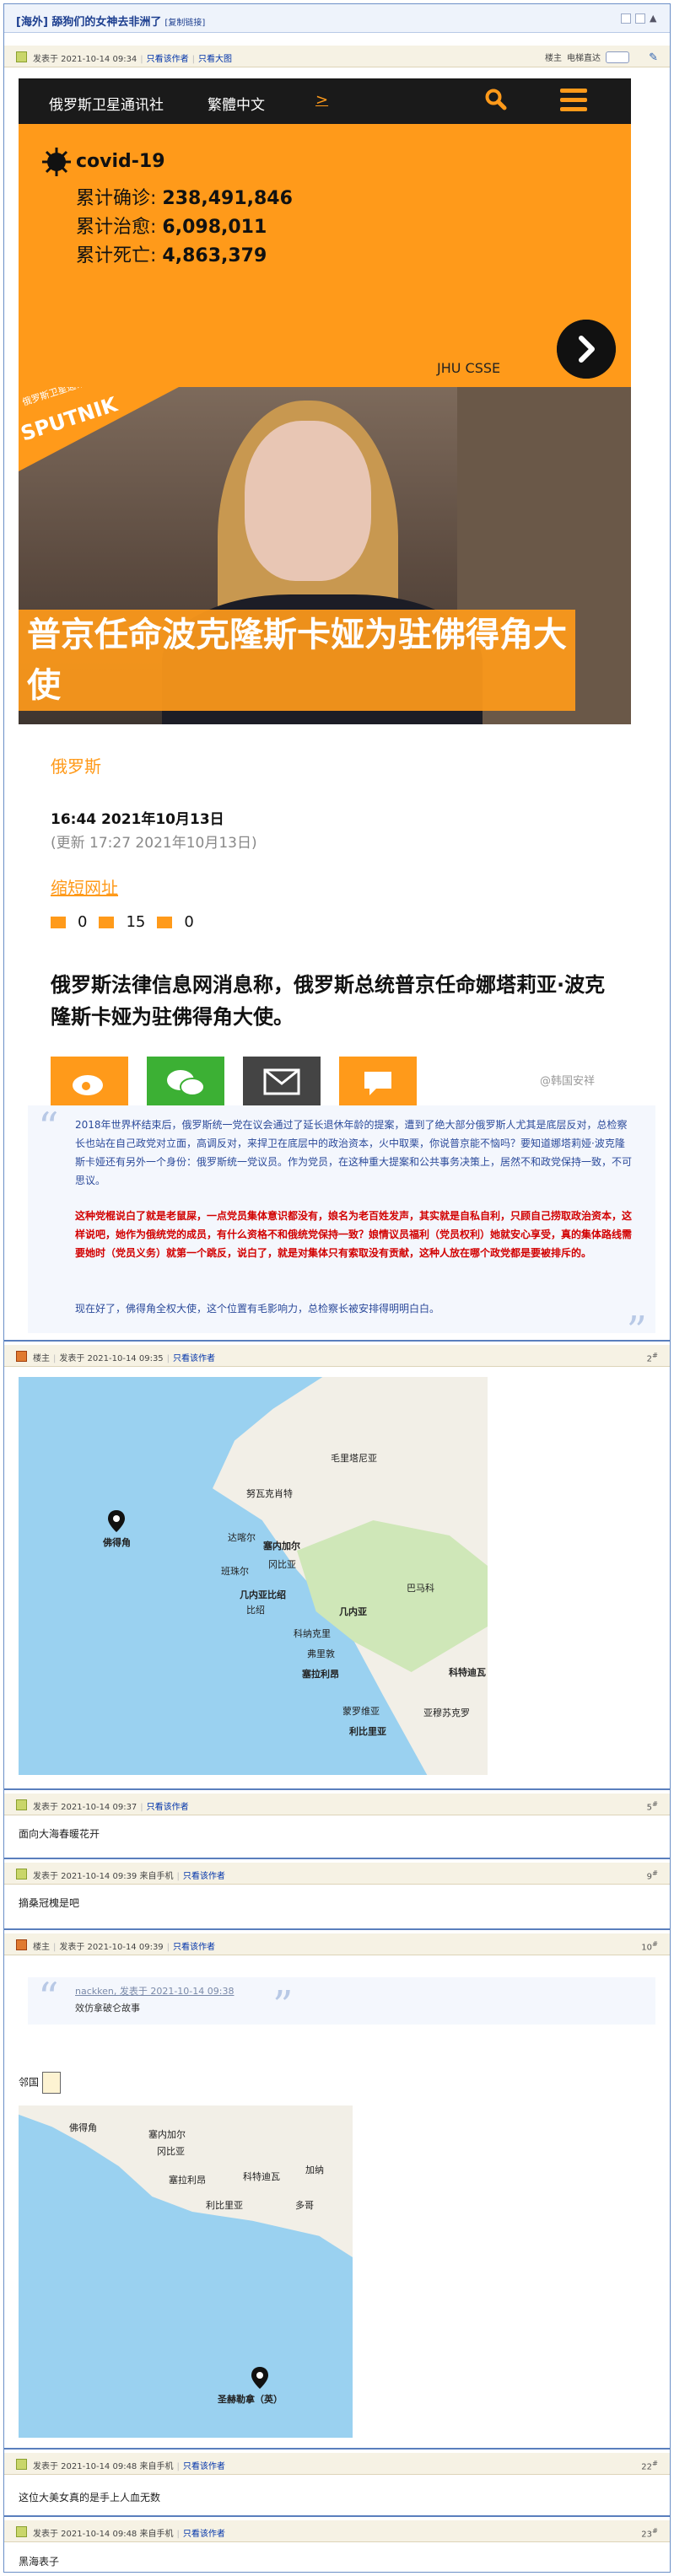 Image resolution: width=674 pixels, height=2576 pixels. Describe the element at coordinates (653, 1357) in the screenshot. I see `floor-number: 2#` at that location.